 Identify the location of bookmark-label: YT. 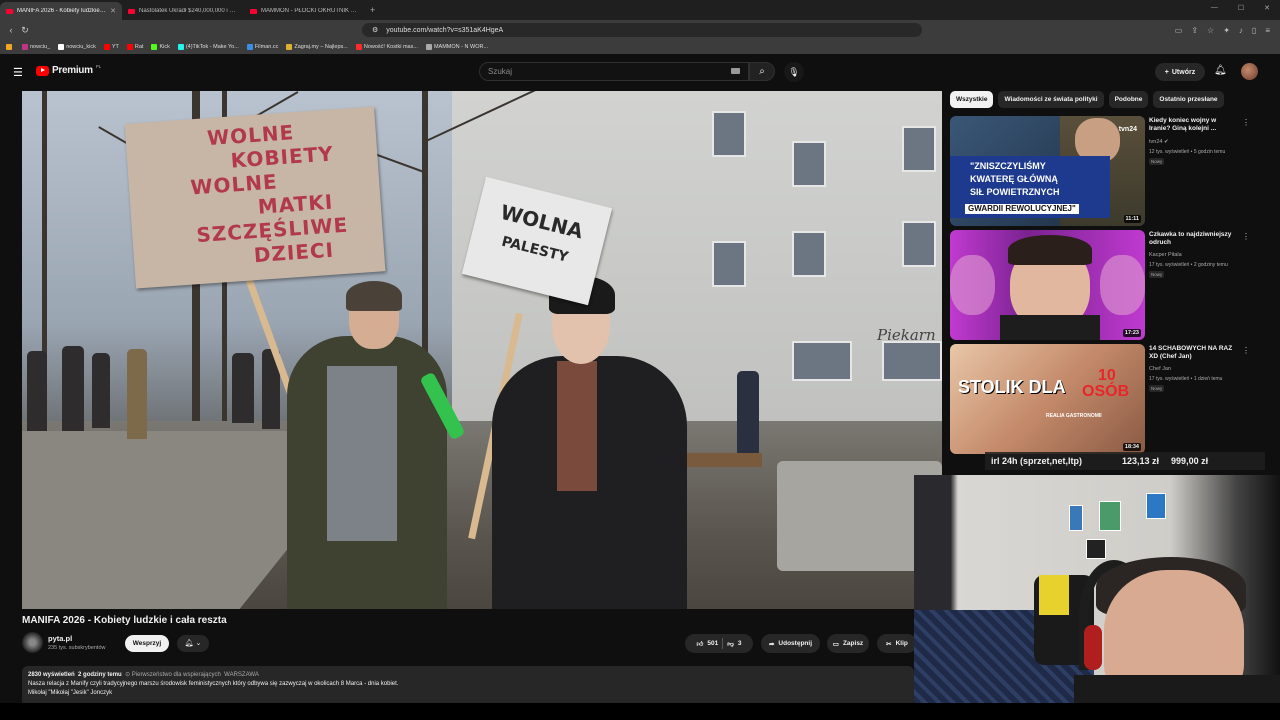
(115, 47).